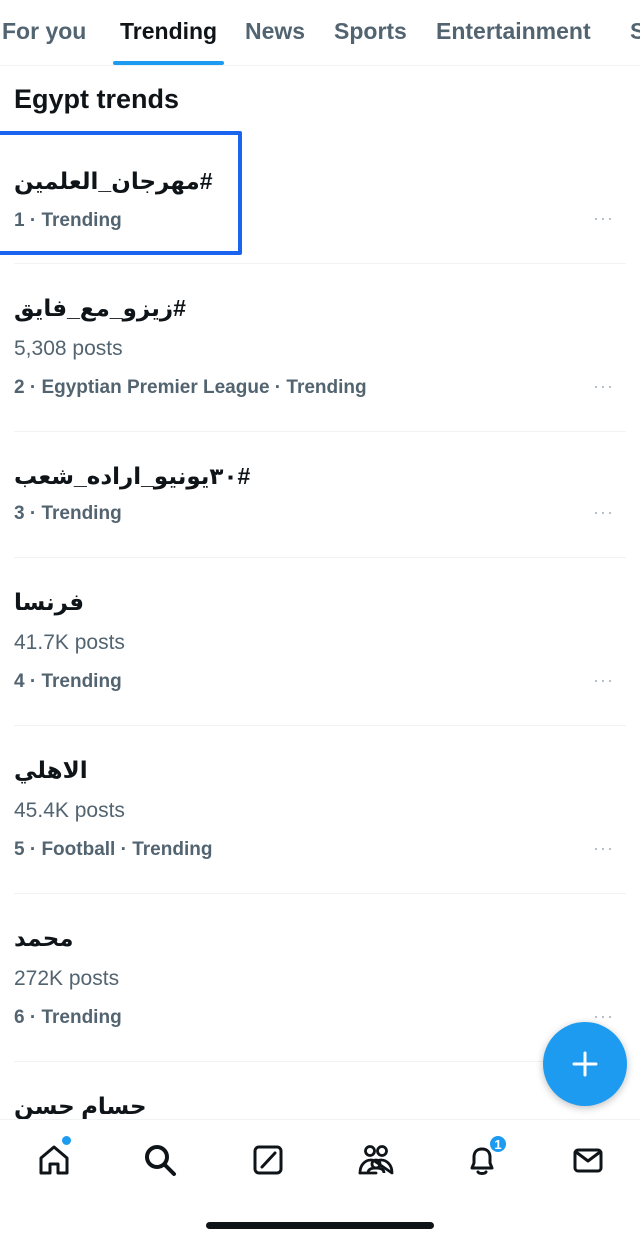  What do you see at coordinates (320, 642) in the screenshot?
I see `trend-item-4: فرنسا 41.7K posts 4 · Trending ···` at bounding box center [320, 642].